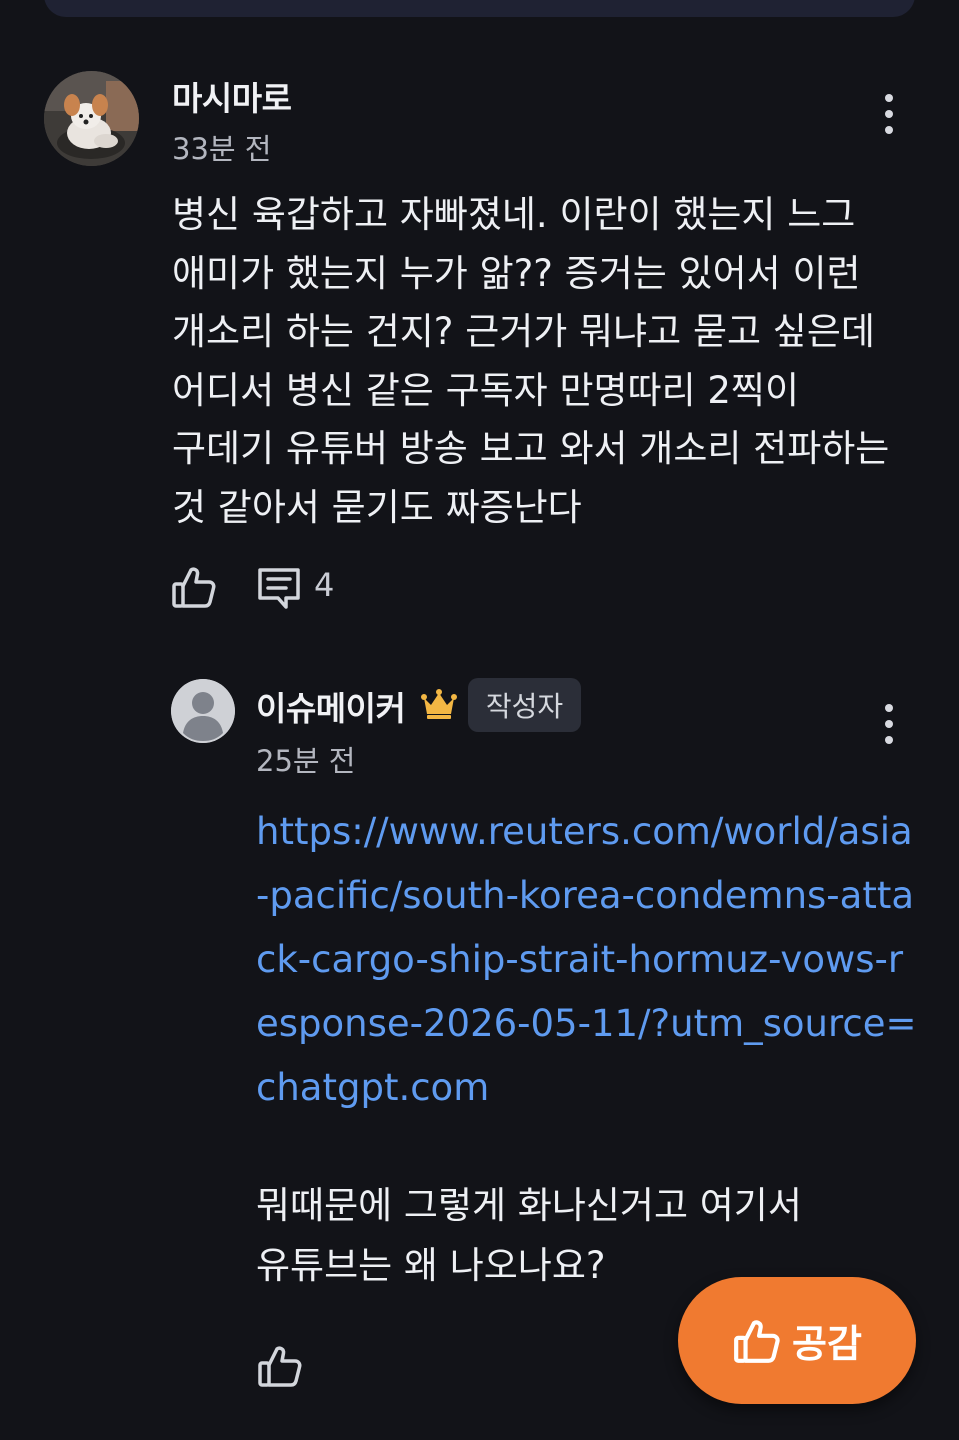  I want to click on reply-icon, so click(279, 588).